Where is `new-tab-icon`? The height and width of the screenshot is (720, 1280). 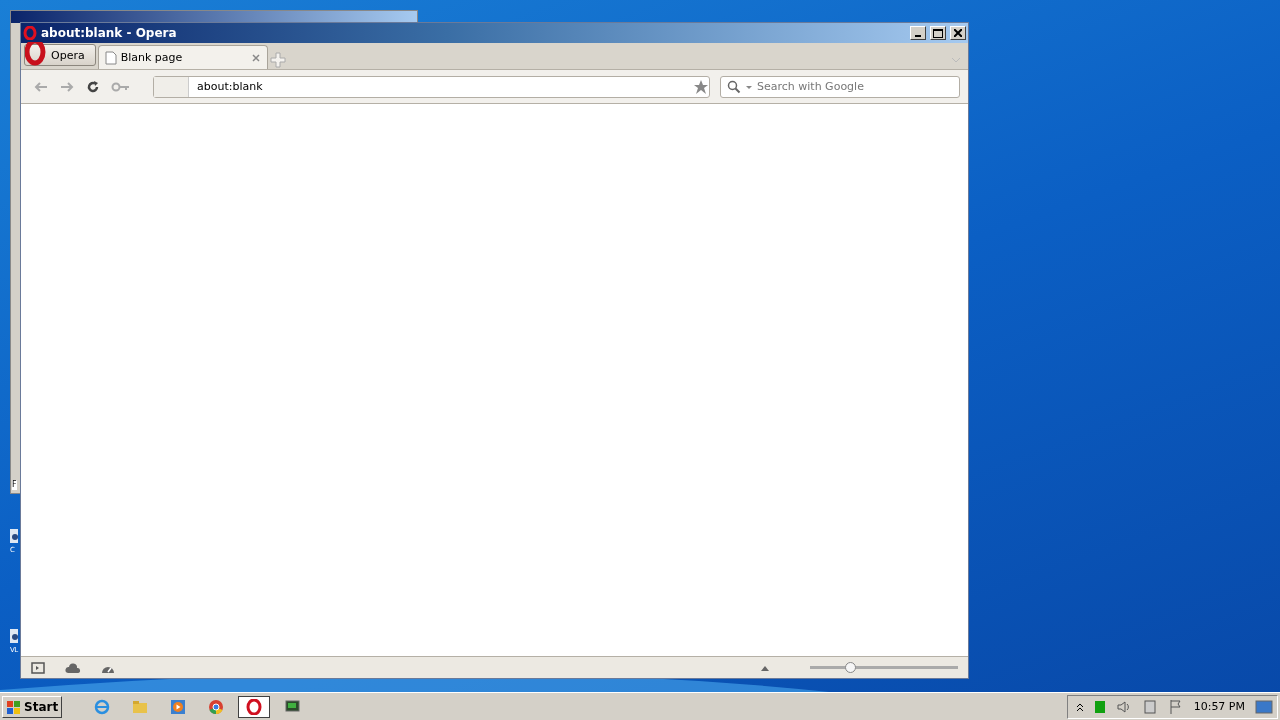 new-tab-icon is located at coordinates (277, 59).